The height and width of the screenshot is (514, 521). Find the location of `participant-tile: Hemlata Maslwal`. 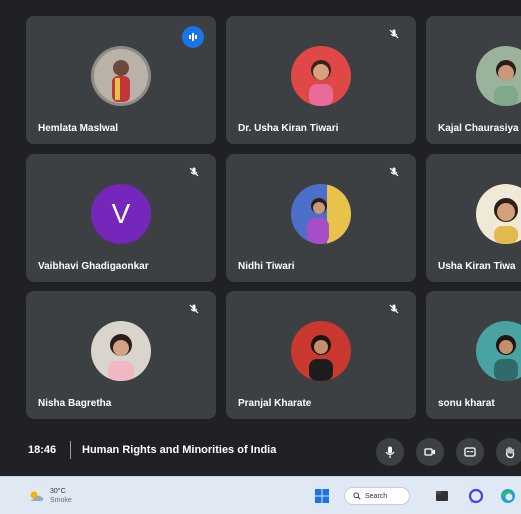

participant-tile: Hemlata Maslwal is located at coordinates (121, 80).